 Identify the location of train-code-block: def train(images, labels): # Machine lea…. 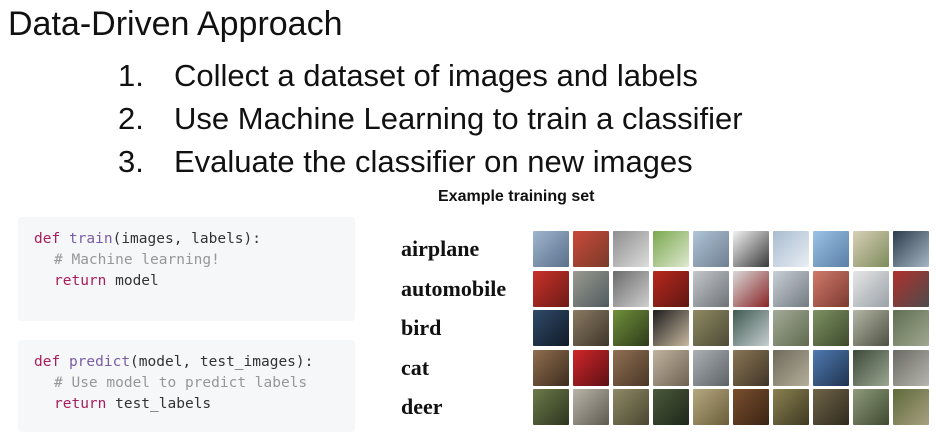
(186, 269).